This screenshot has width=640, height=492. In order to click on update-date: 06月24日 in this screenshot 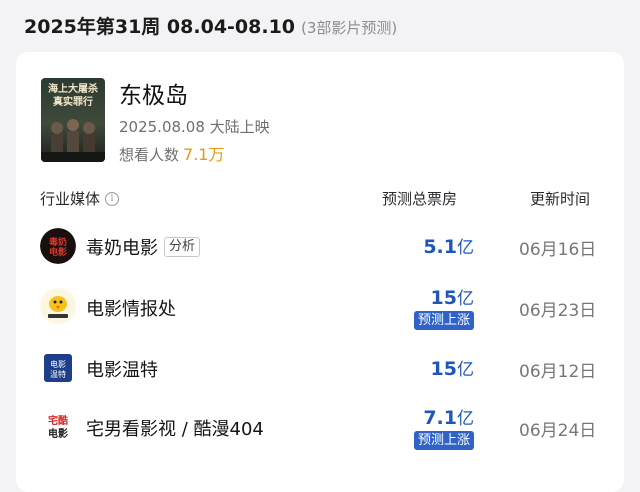, I will do `click(558, 431)`.